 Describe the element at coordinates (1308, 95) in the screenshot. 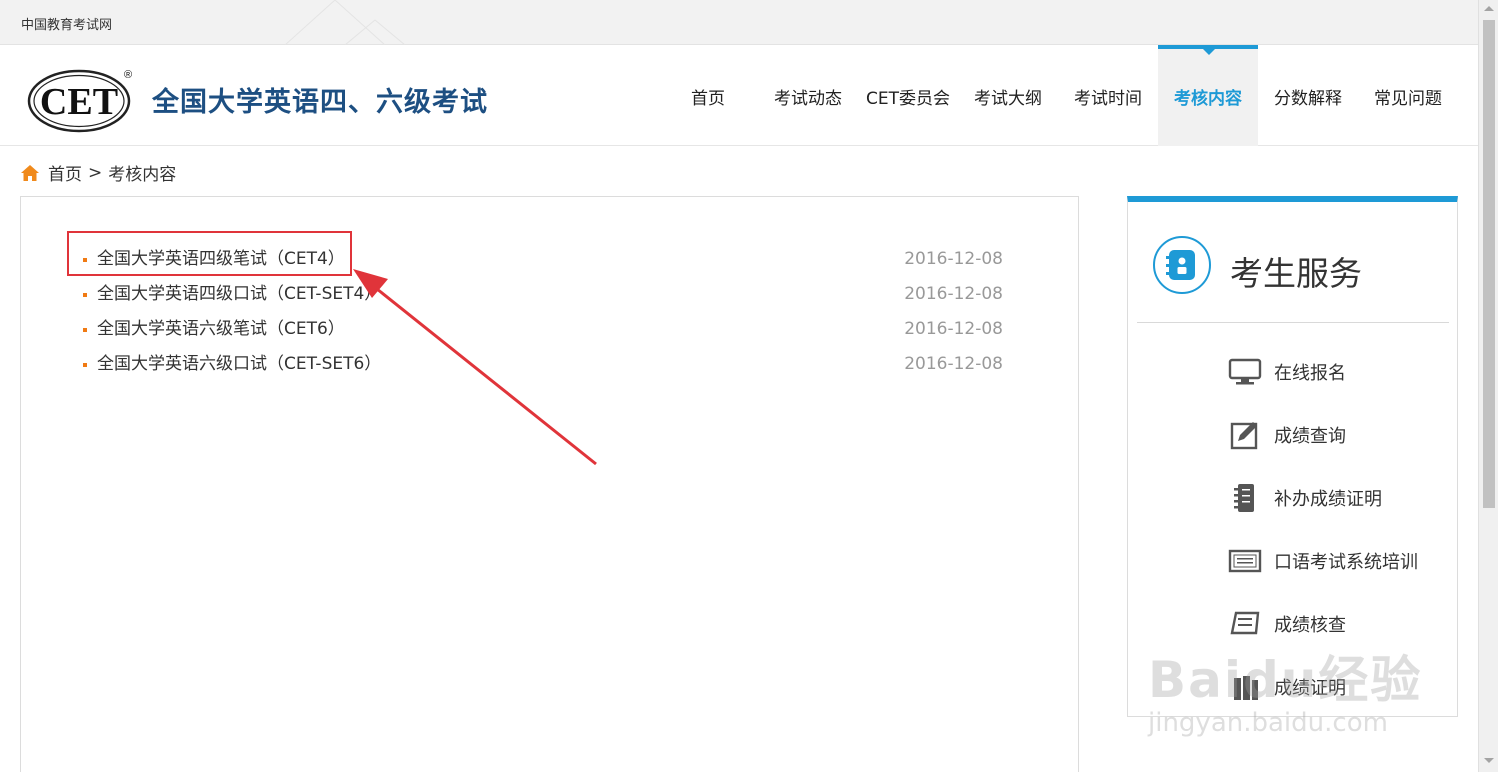

I see `nav-item-score-explanation: 分数解释` at that location.